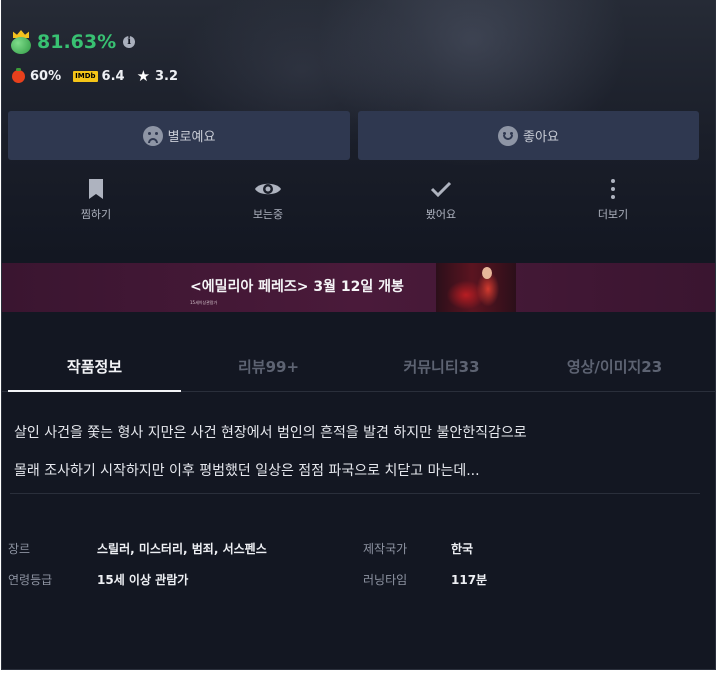 This screenshot has width=717, height=700. What do you see at coordinates (385, 549) in the screenshot?
I see `country-label: 제작국가` at bounding box center [385, 549].